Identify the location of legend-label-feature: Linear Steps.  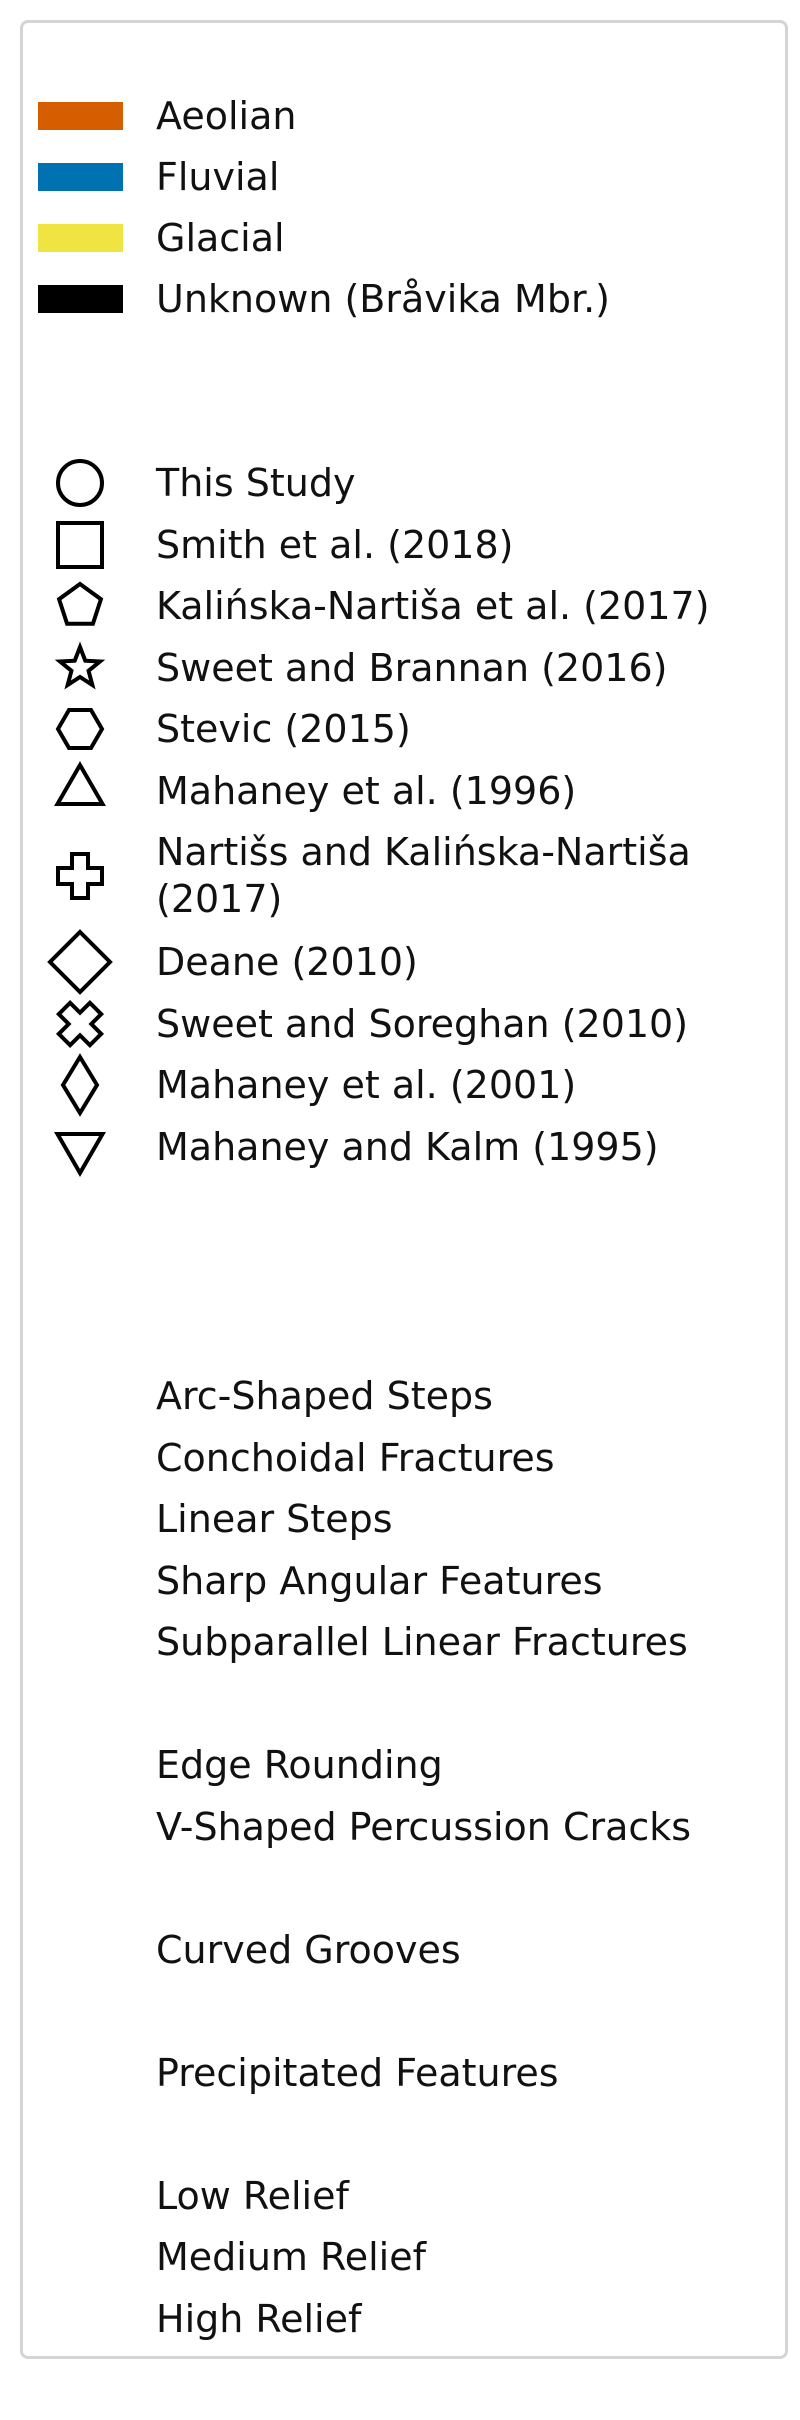
(274, 1519).